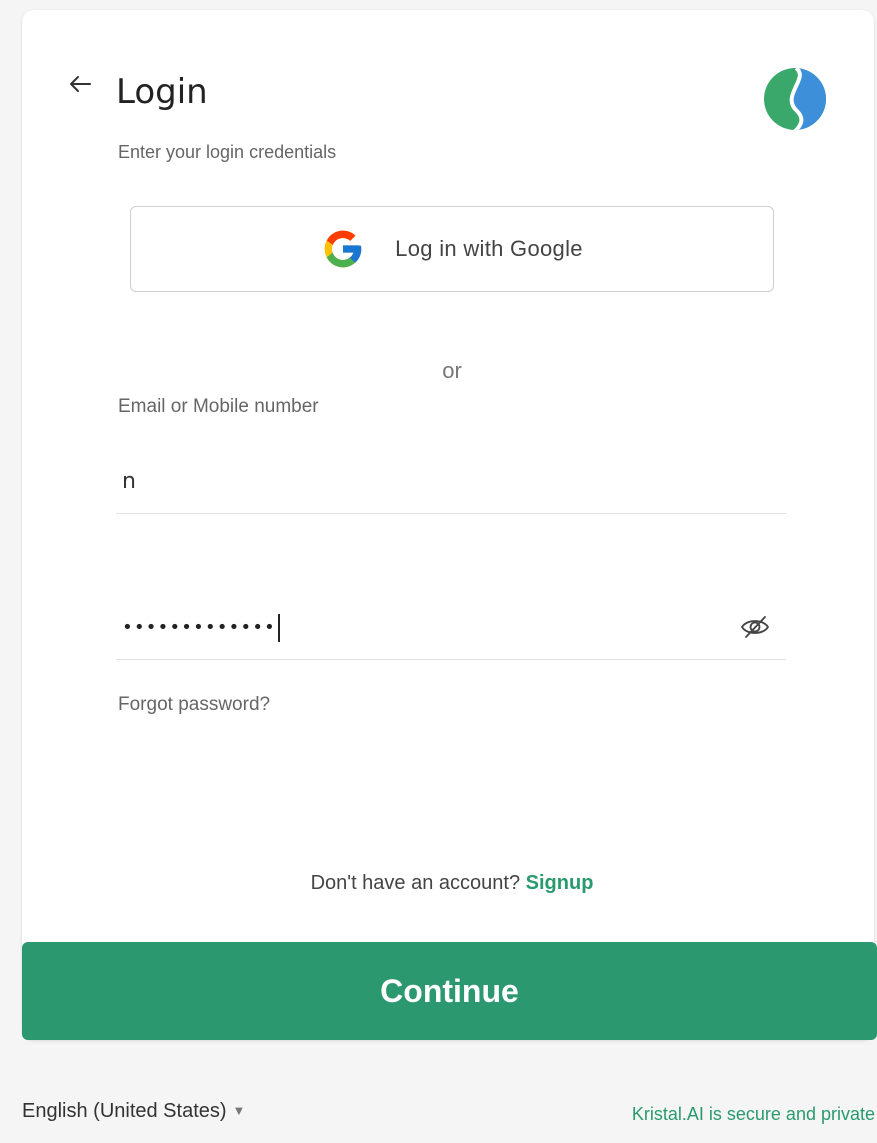 The image size is (877, 1143). What do you see at coordinates (753, 1114) in the screenshot?
I see `security-note: Kristal.AI is secure and private` at bounding box center [753, 1114].